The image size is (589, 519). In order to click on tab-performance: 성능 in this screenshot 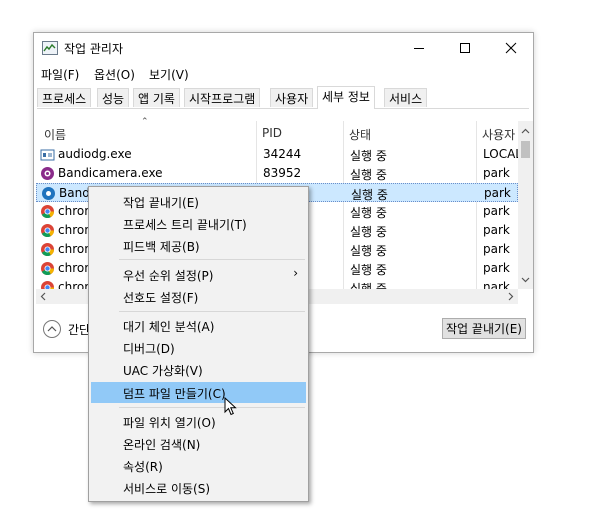, I will do `click(113, 97)`.